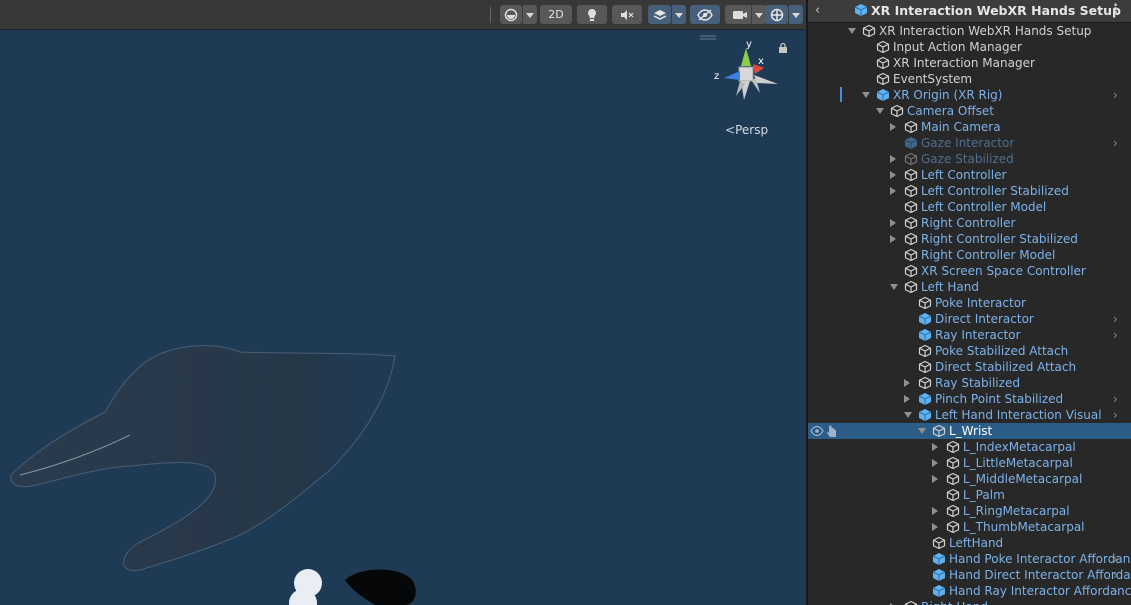 The height and width of the screenshot is (605, 1131). I want to click on hierarchy-item: L_LittleMetacarpal, so click(969, 463).